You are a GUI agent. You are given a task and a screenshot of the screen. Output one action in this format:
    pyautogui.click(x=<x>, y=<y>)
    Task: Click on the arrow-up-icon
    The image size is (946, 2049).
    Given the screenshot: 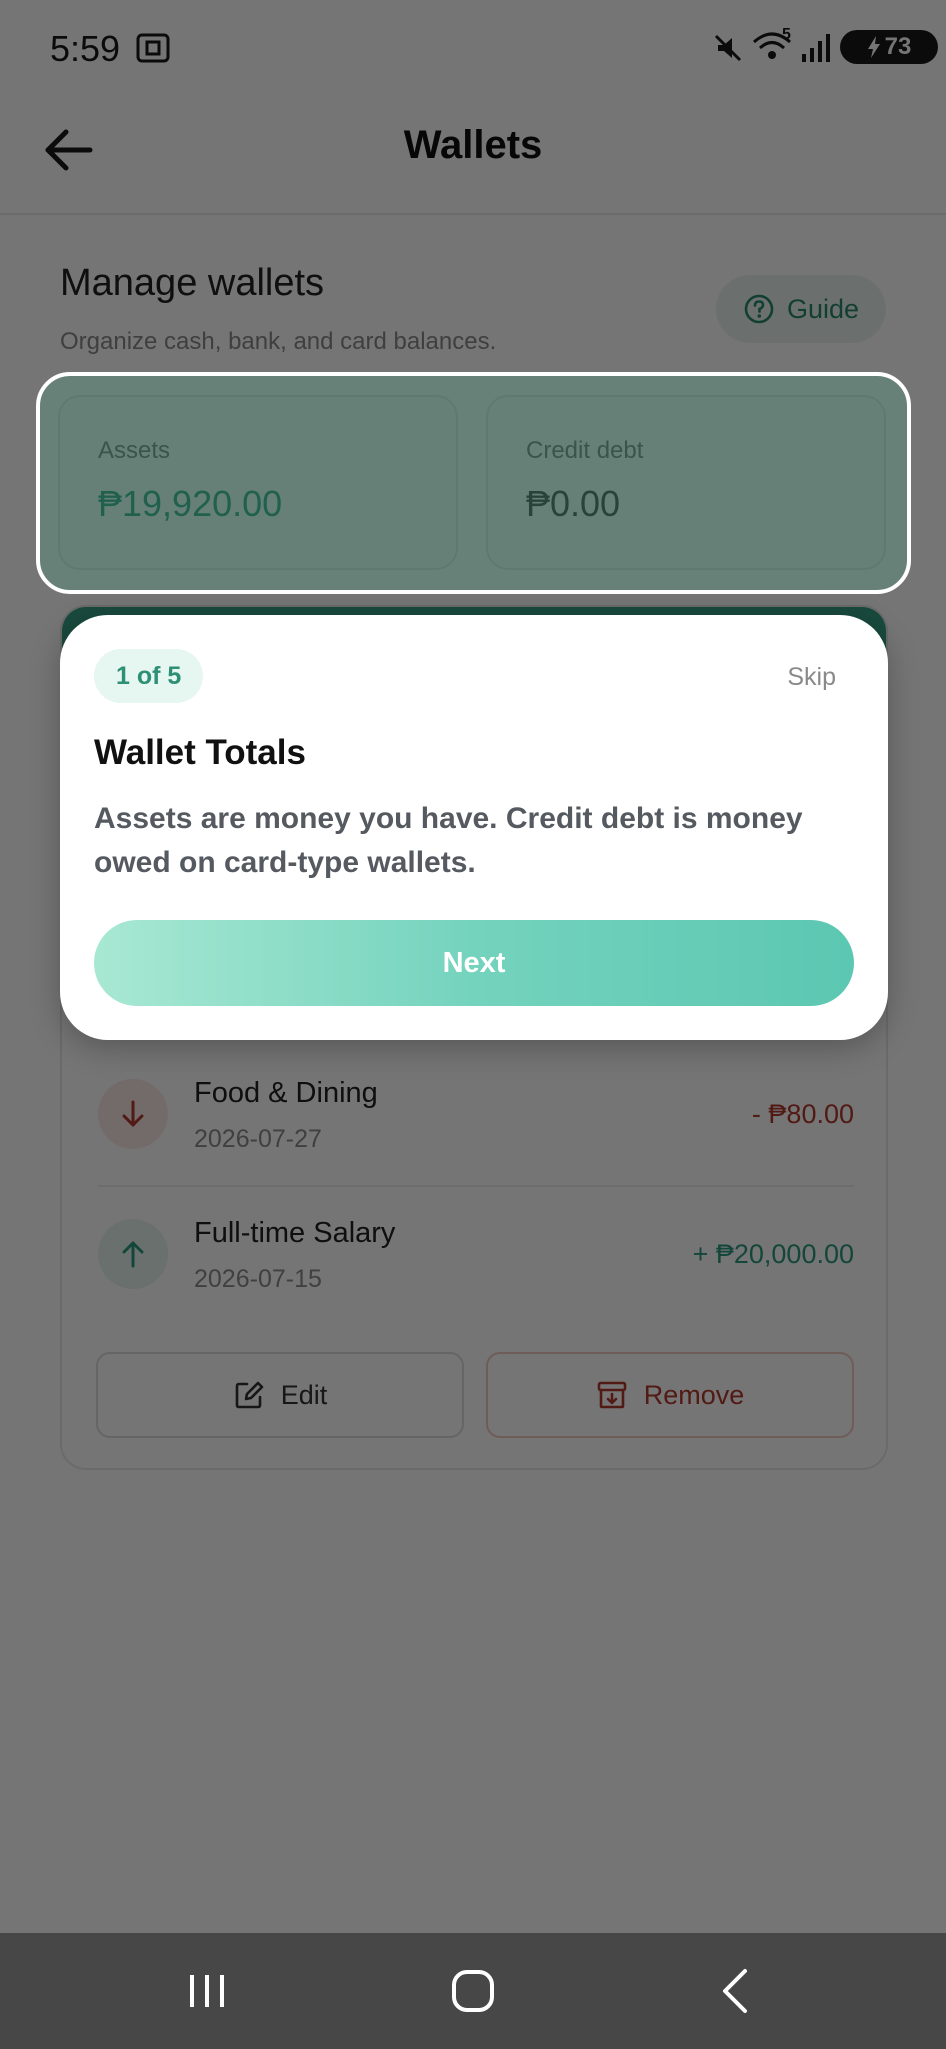 What is the action you would take?
    pyautogui.click(x=133, y=1254)
    